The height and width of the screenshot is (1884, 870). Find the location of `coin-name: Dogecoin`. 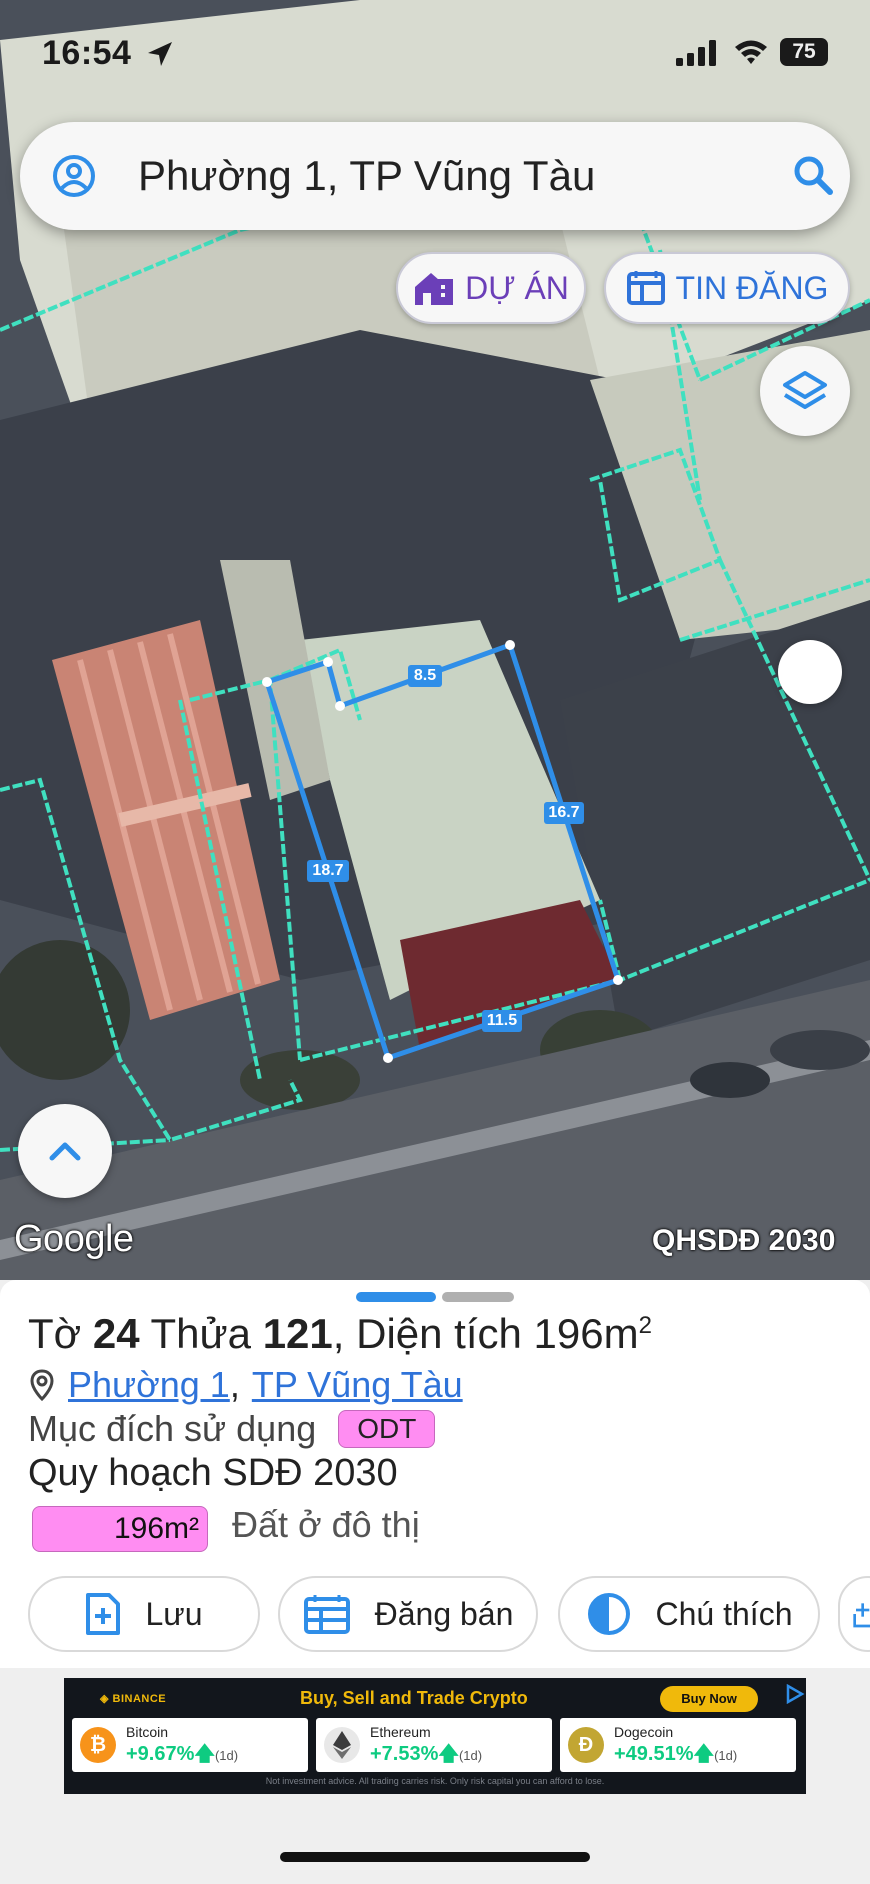

coin-name: Dogecoin is located at coordinates (644, 1732).